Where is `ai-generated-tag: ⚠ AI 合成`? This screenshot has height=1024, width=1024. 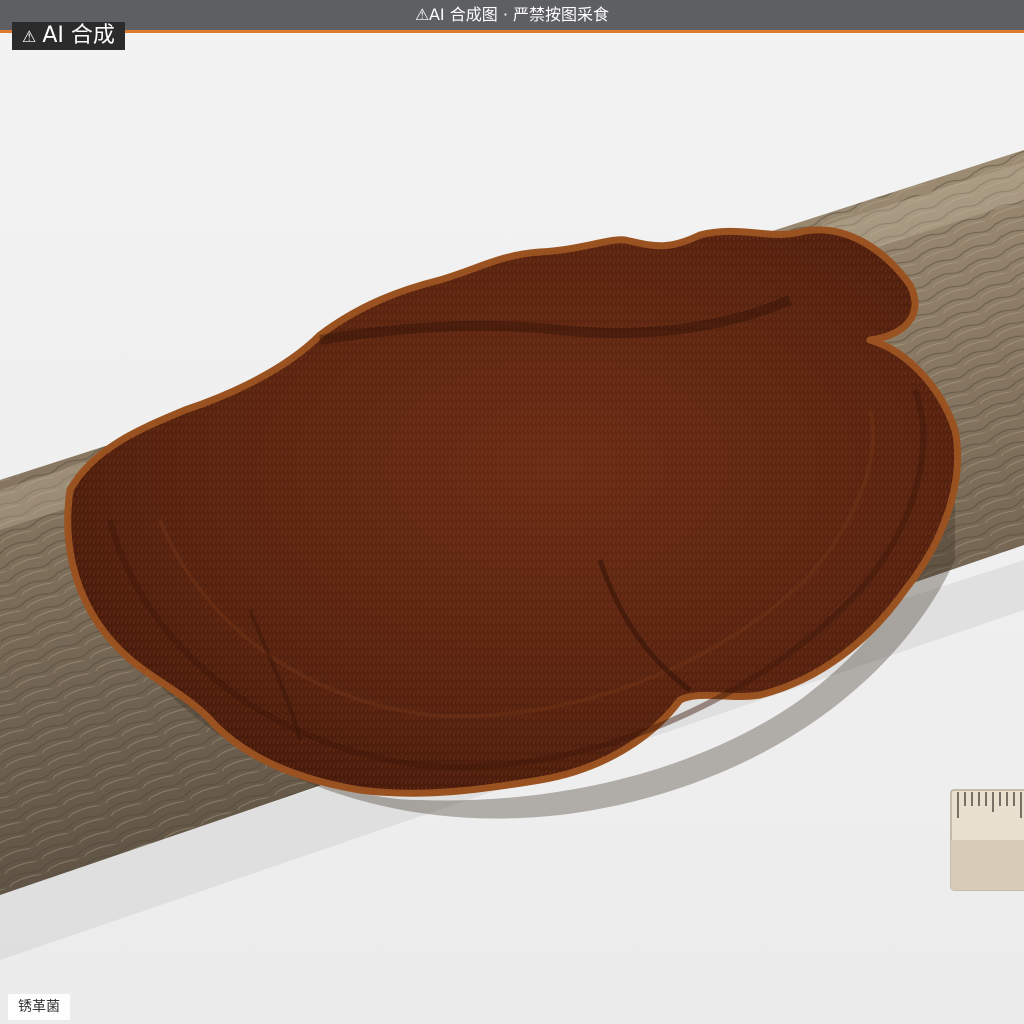
ai-generated-tag: ⚠ AI 合成 is located at coordinates (68, 36).